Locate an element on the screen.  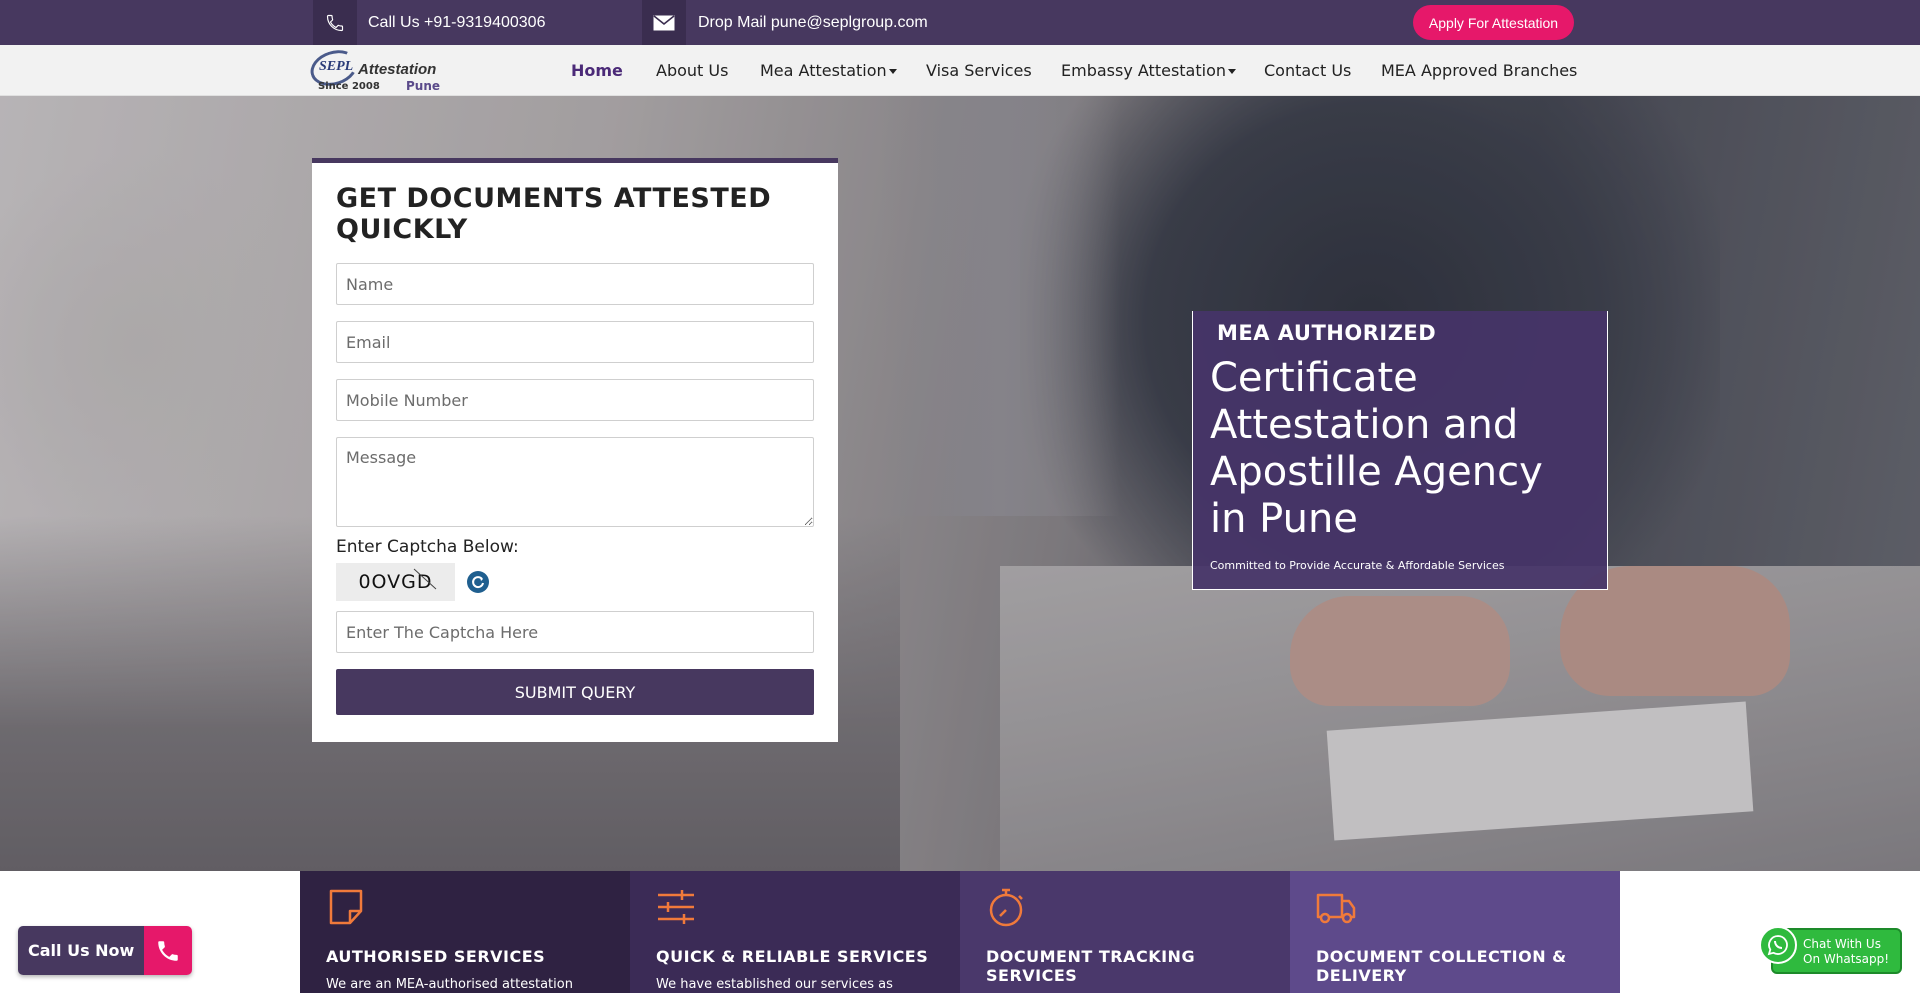
whatsapp-chat-button: Chat With Us On Whatsapp! is located at coordinates (1830, 950).